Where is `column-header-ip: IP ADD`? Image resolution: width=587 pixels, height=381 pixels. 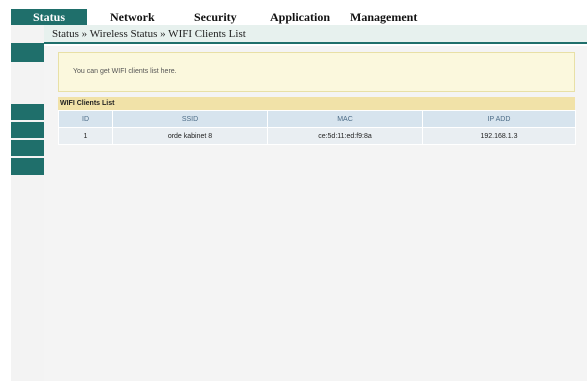 column-header-ip: IP ADD is located at coordinates (499, 119).